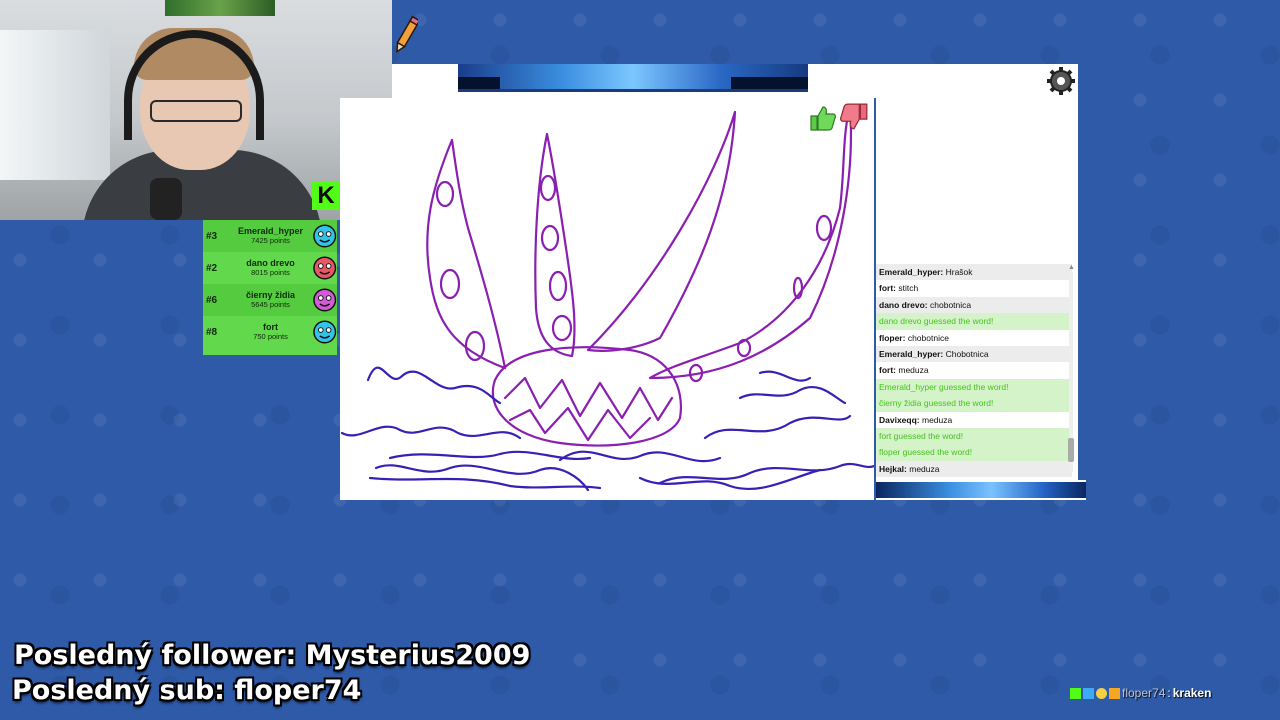  What do you see at coordinates (187, 690) in the screenshot?
I see `last-sub-text: Posledný sub: floper74` at bounding box center [187, 690].